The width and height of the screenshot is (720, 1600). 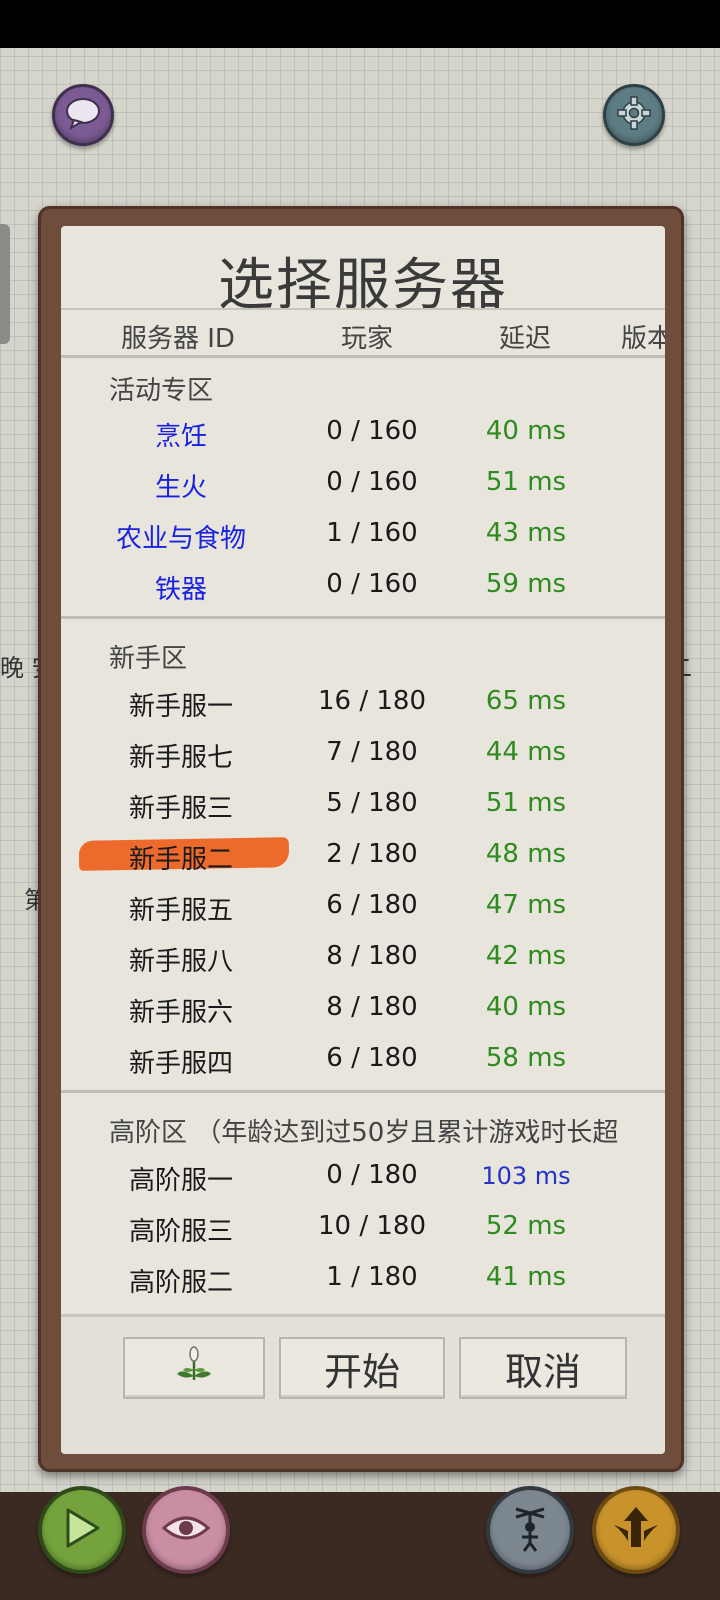 I want to click on section-label-event: 活动专区, so click(x=161, y=391).